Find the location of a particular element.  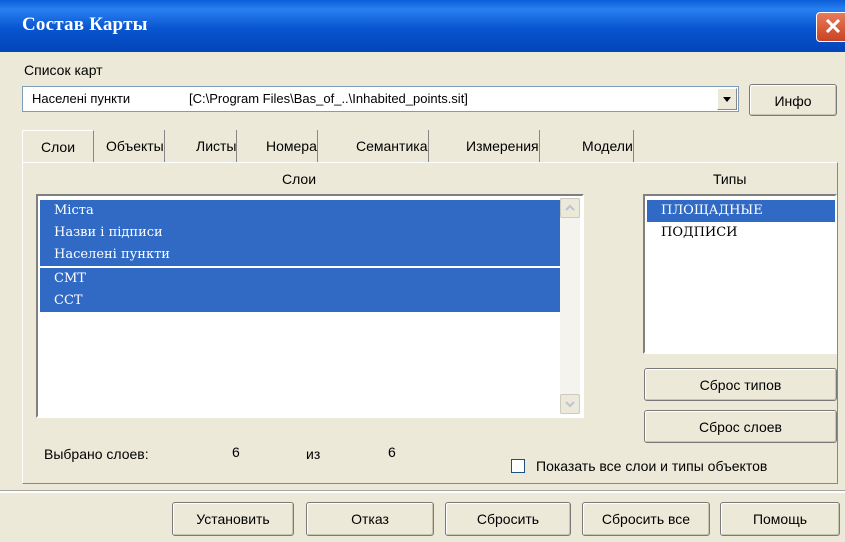

list-item: СМТ is located at coordinates (301, 279).